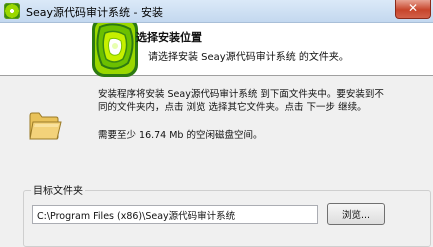 Image resolution: width=433 pixels, height=247 pixels. Describe the element at coordinates (241, 94) in the screenshot. I see `description-line: 安装程序将安装 Seay源代码审计系统 到下面文件夹中。要安装到不` at that location.